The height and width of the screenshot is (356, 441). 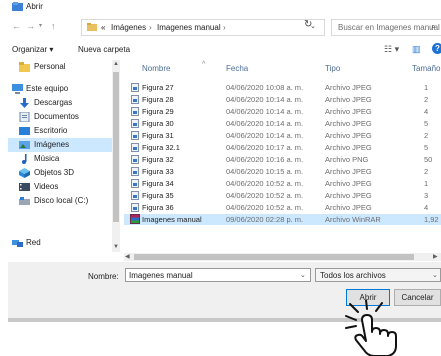 What do you see at coordinates (103, 27) in the screenshot?
I see `breadcrumb-overflow: «` at bounding box center [103, 27].